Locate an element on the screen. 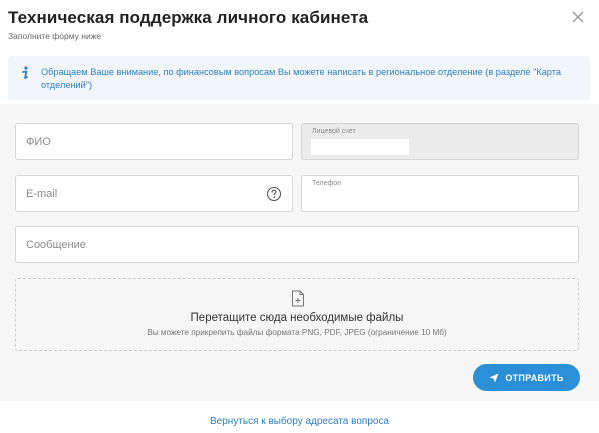  file-plus-icon is located at coordinates (298, 298).